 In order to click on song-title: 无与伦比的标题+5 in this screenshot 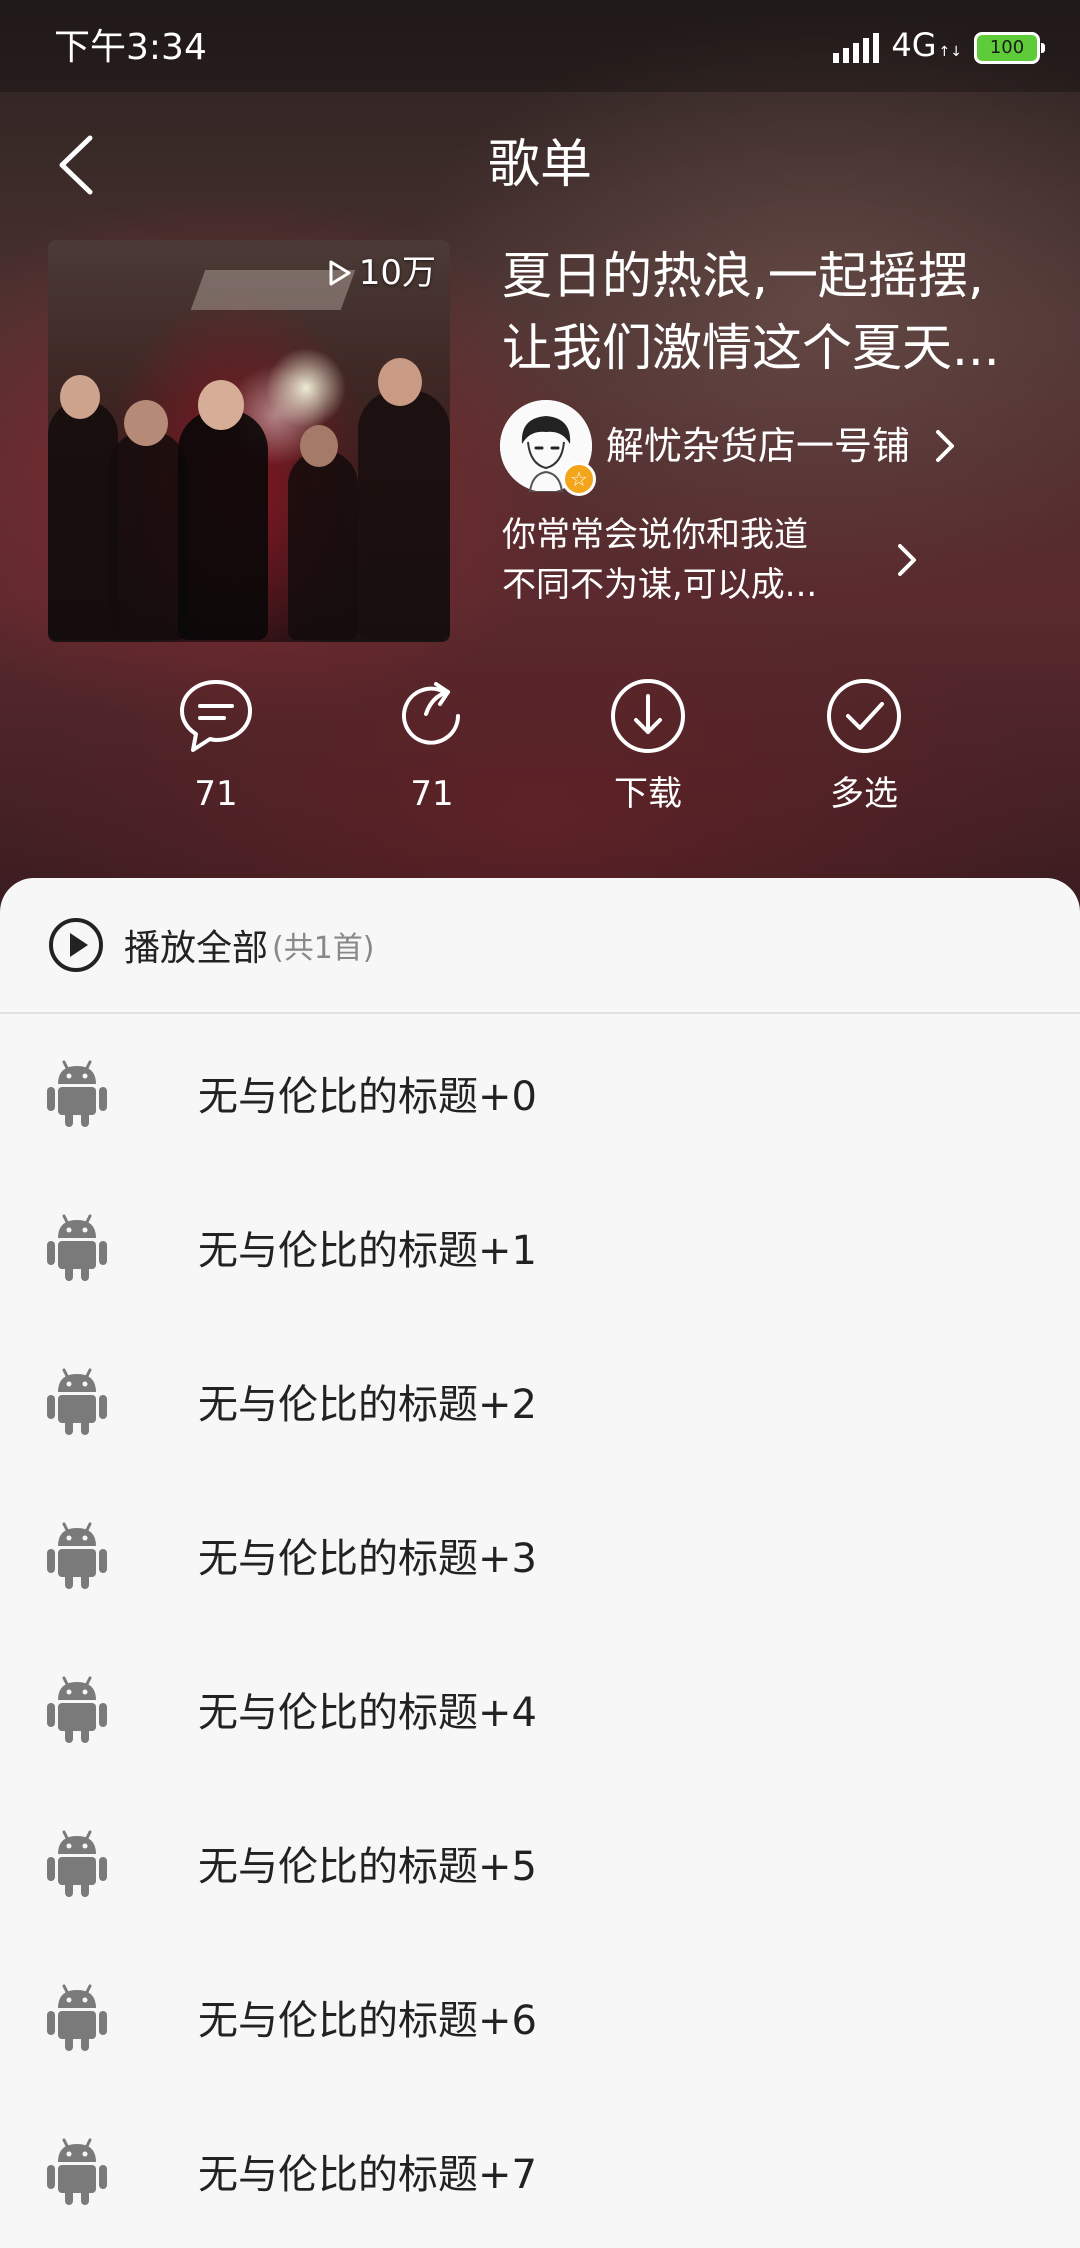, I will do `click(367, 1867)`.